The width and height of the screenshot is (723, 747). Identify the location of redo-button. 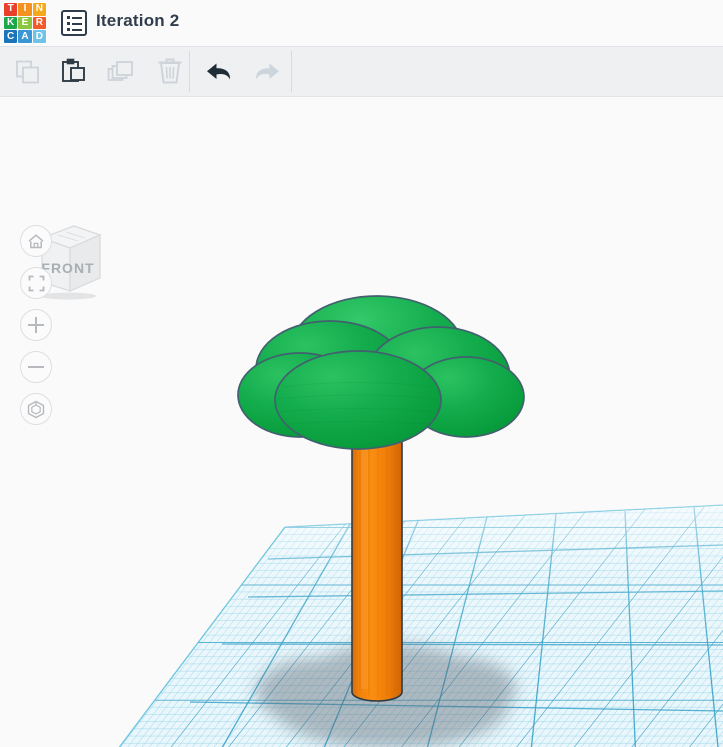
(266, 71).